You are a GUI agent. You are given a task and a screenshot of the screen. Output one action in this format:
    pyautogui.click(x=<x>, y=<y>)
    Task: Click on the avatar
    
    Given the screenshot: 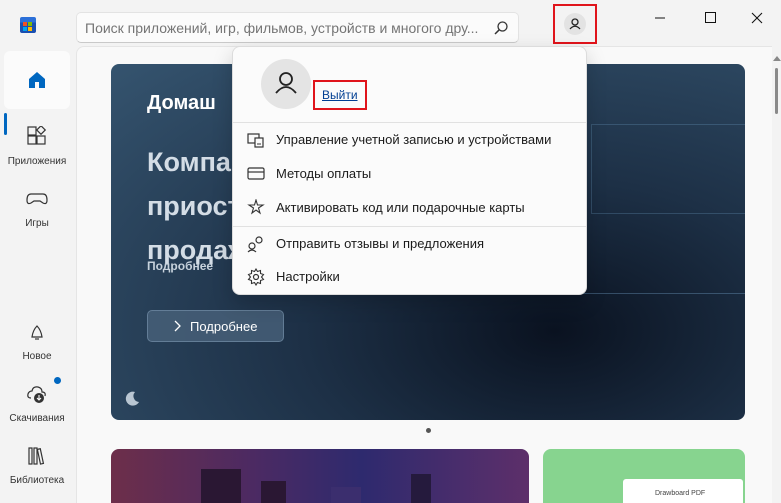 What is the action you would take?
    pyautogui.click(x=286, y=84)
    